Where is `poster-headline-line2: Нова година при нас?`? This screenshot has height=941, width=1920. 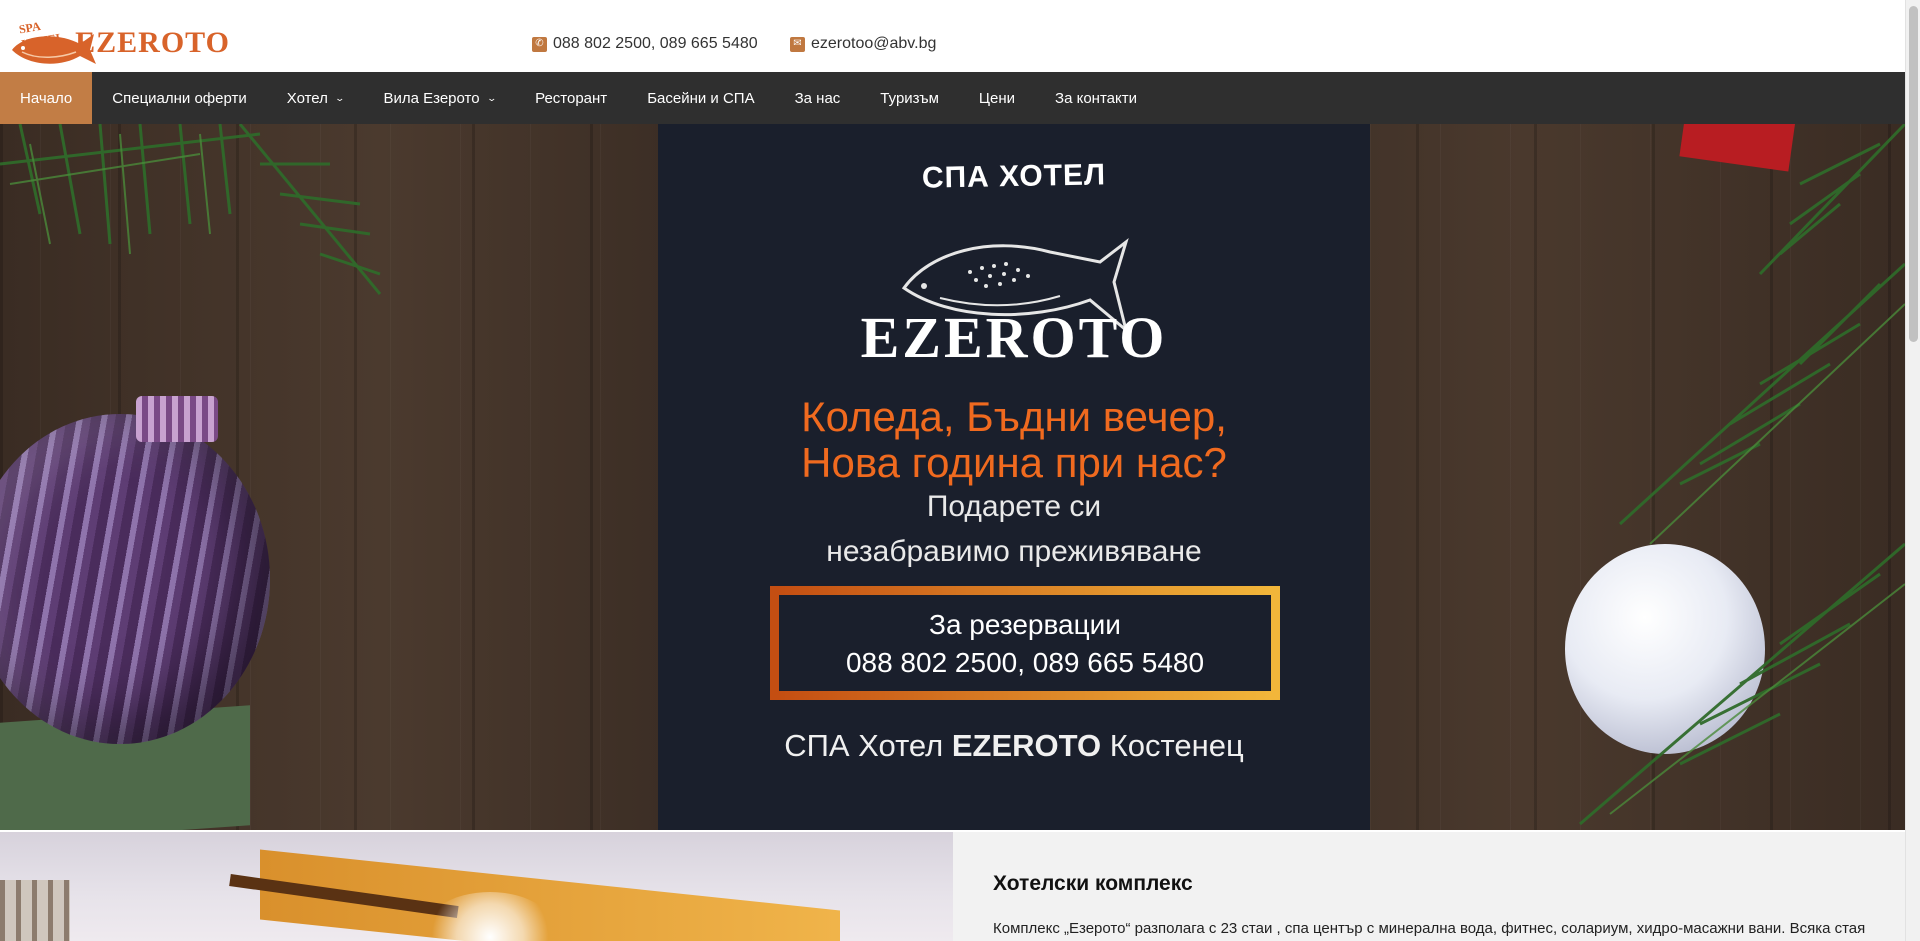 poster-headline-line2: Нова година при нас? is located at coordinates (1014, 462).